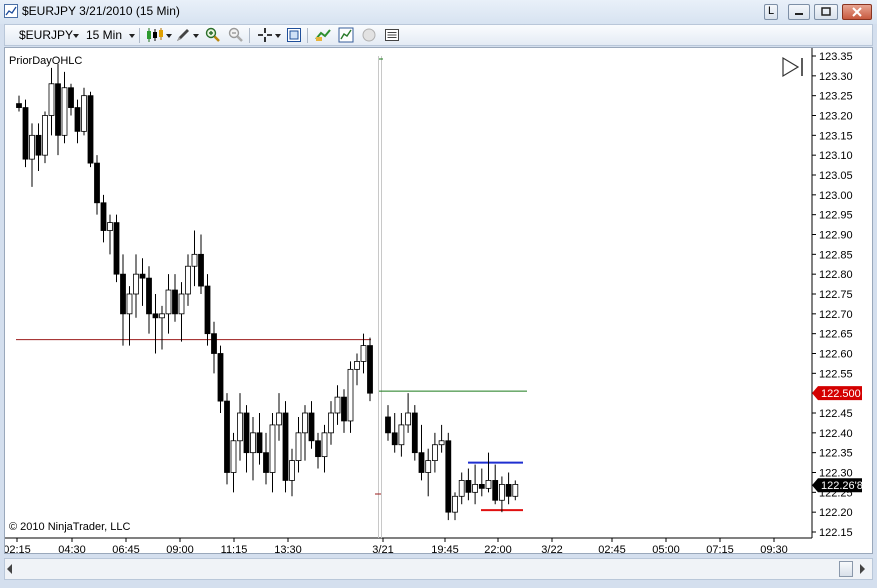  I want to click on crosshair-icon, so click(265, 35).